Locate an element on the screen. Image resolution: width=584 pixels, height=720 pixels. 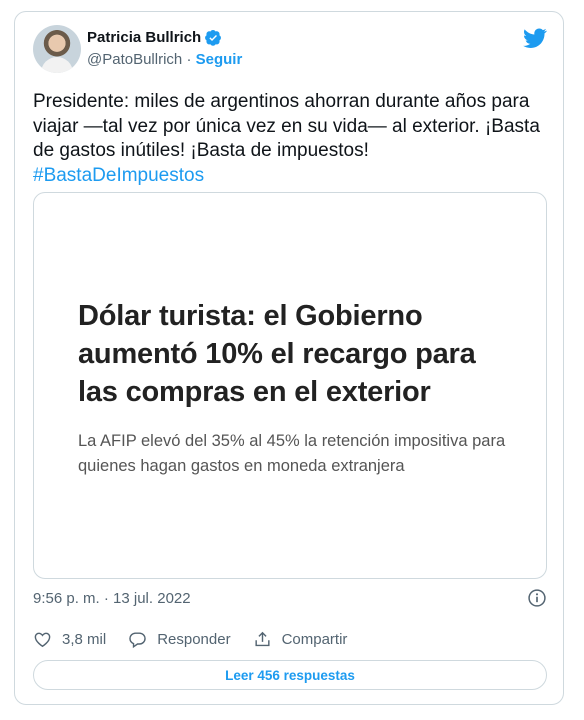
twitter-bird-icon is located at coordinates (535, 38).